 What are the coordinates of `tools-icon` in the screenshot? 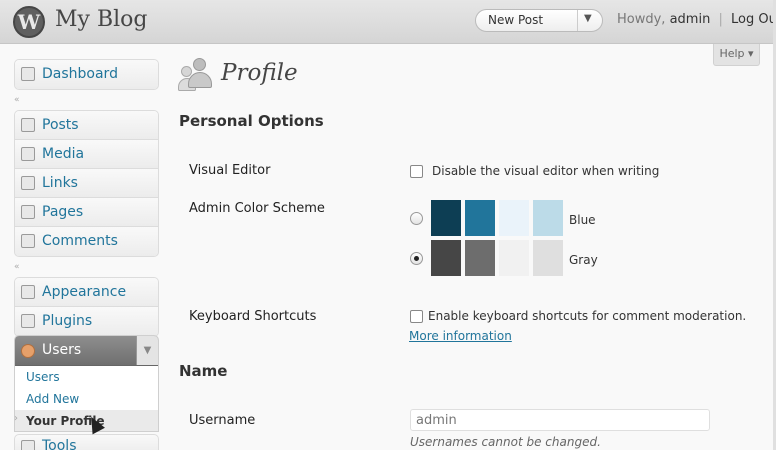 It's located at (28, 445).